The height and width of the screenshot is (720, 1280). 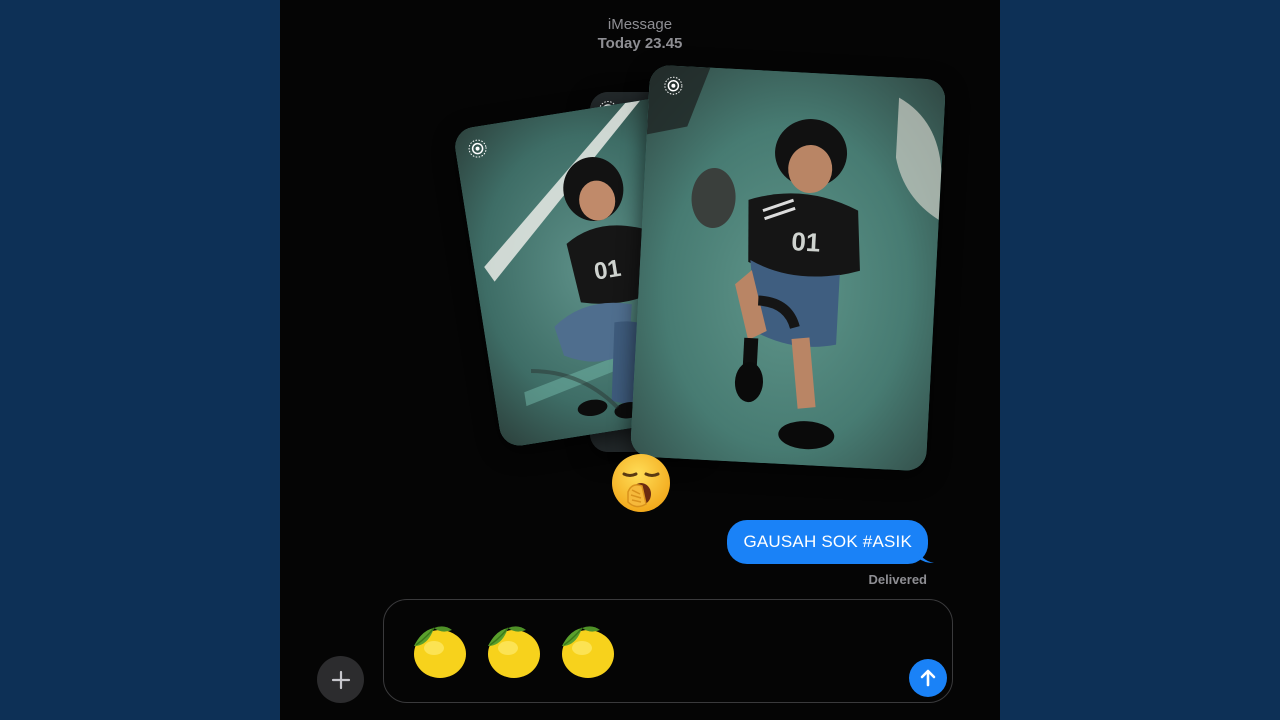 What do you see at coordinates (788, 268) in the screenshot?
I see `photo-right: 01` at bounding box center [788, 268].